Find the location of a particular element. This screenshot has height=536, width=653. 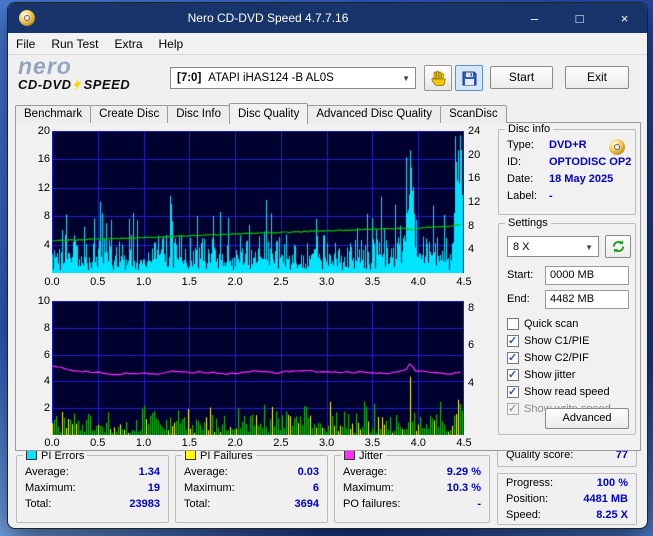

cd-dvd-speed-logo-text: CD-DVD SPEED is located at coordinates (93, 84).